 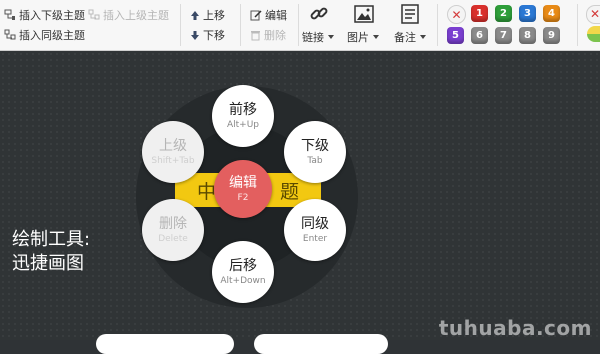 What do you see at coordinates (94, 15) in the screenshot?
I see `insert-parent-icon` at bounding box center [94, 15].